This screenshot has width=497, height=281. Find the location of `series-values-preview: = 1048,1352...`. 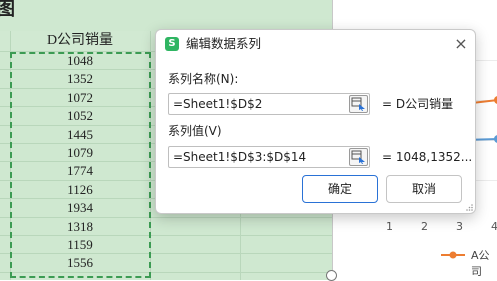

series-values-preview: = 1048,1352... is located at coordinates (427, 157).